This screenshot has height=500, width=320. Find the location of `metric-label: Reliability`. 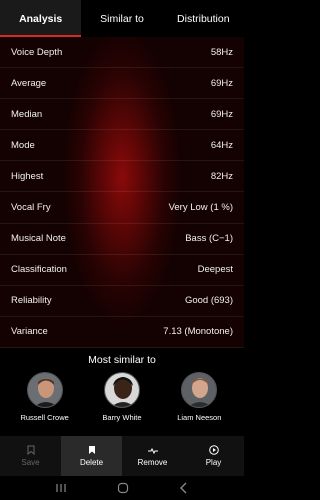

metric-label: Reliability is located at coordinates (31, 301).